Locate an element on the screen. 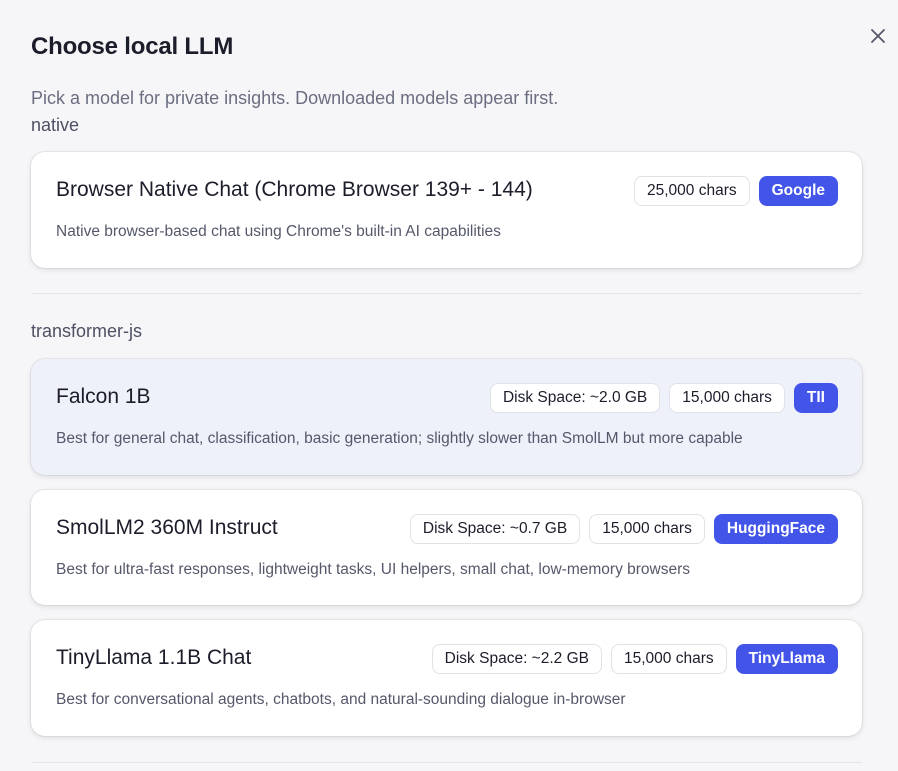 The height and width of the screenshot is (771, 898). disk-space-badge: Disk Space: ~0.7 GB is located at coordinates (495, 529).